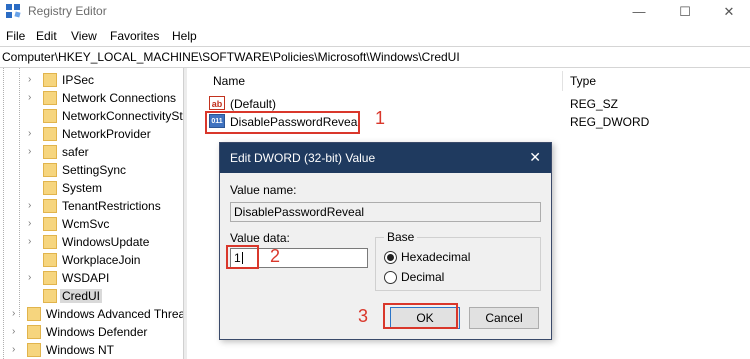  I want to click on value-name-field: DisablePasswordReveal, so click(385, 212).